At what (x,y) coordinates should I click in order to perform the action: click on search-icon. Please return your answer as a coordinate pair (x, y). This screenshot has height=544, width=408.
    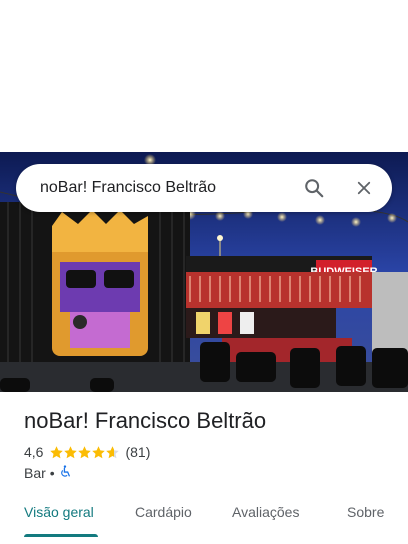
    Looking at the image, I should click on (314, 188).